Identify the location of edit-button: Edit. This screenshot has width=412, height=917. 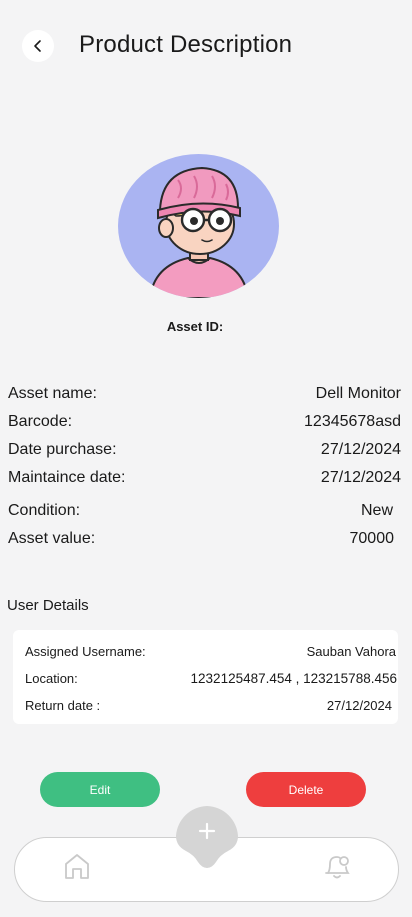
(100, 789).